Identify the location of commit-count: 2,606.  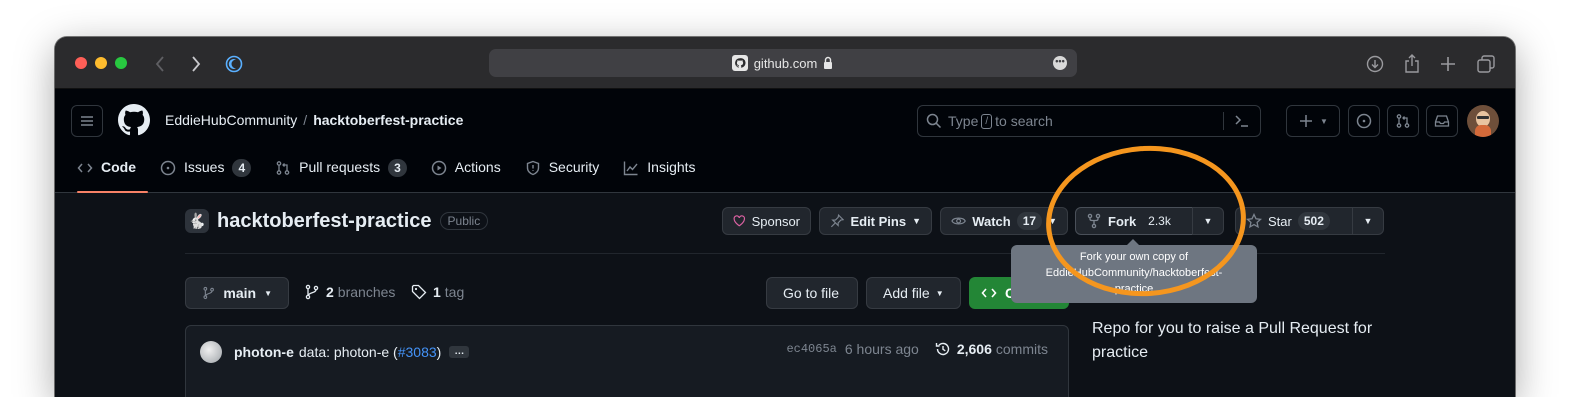
(974, 349).